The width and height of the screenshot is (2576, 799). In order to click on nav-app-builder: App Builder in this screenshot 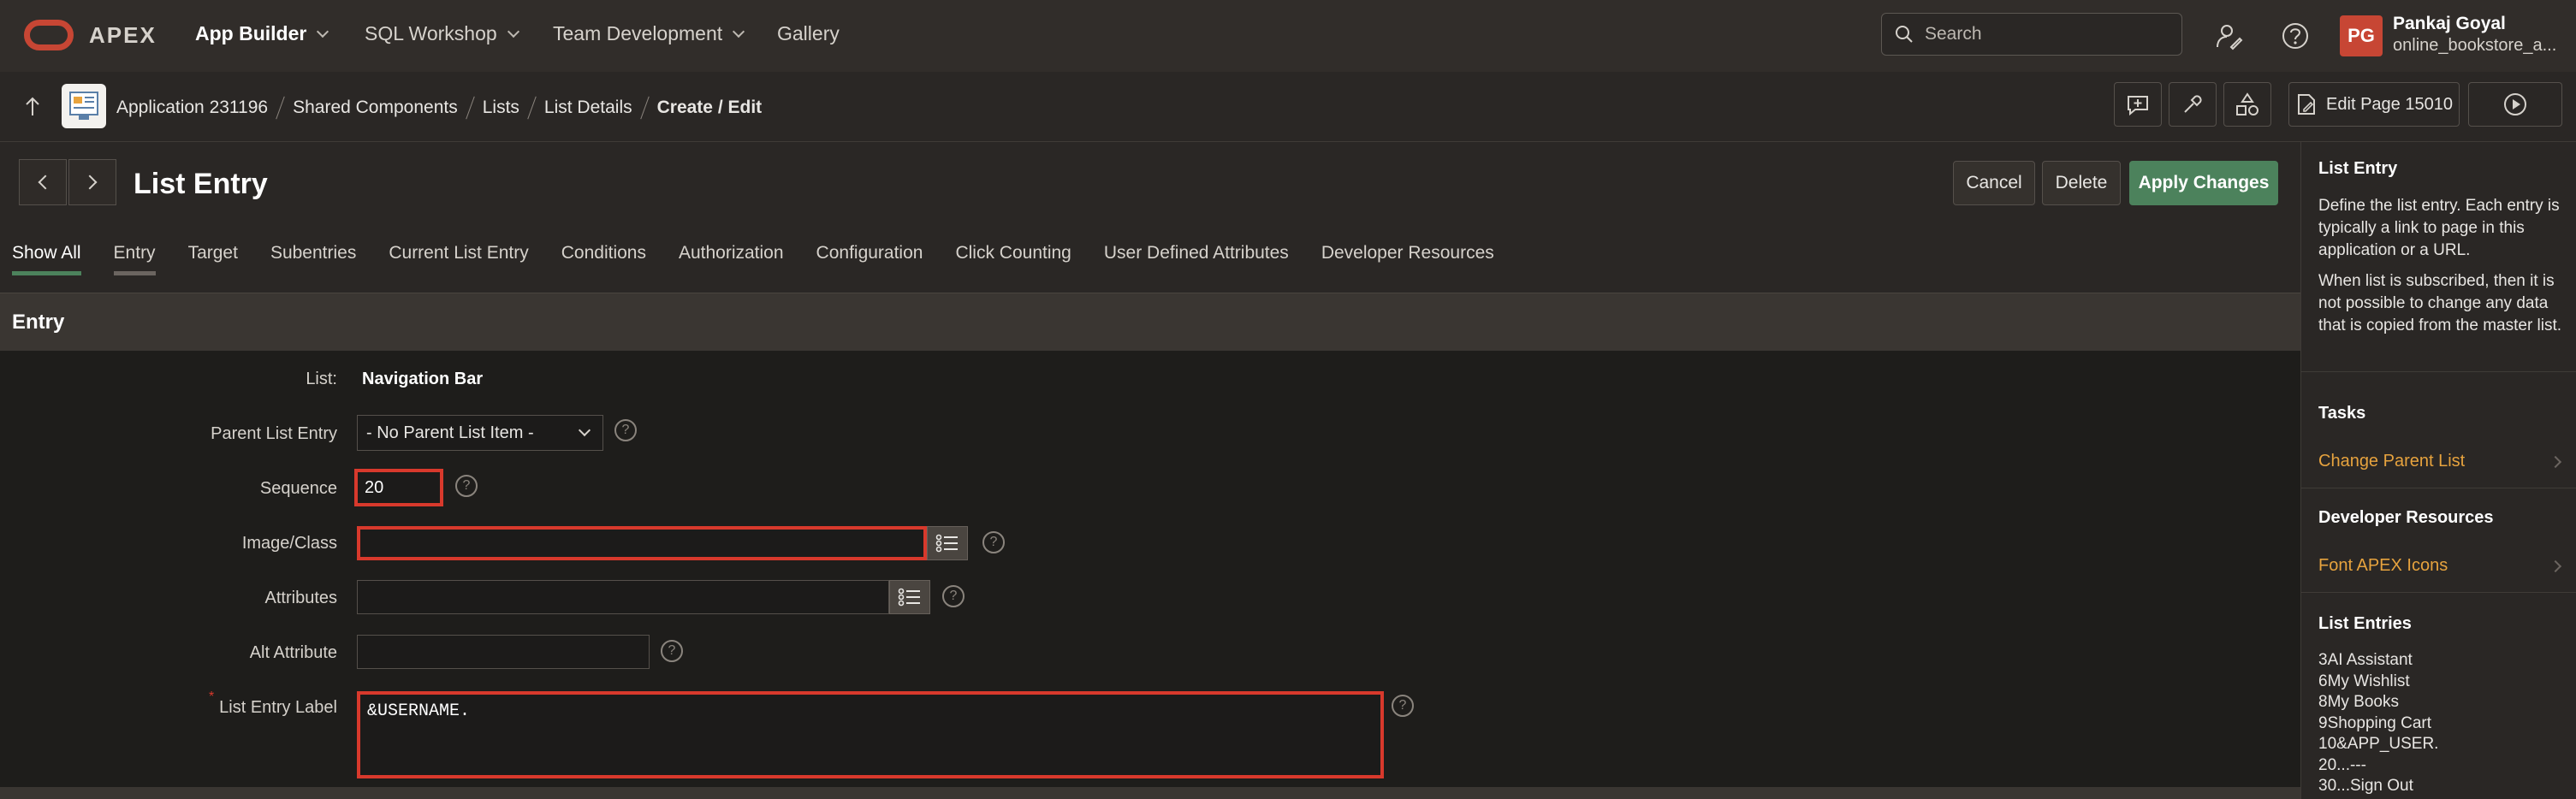, I will do `click(262, 33)`.